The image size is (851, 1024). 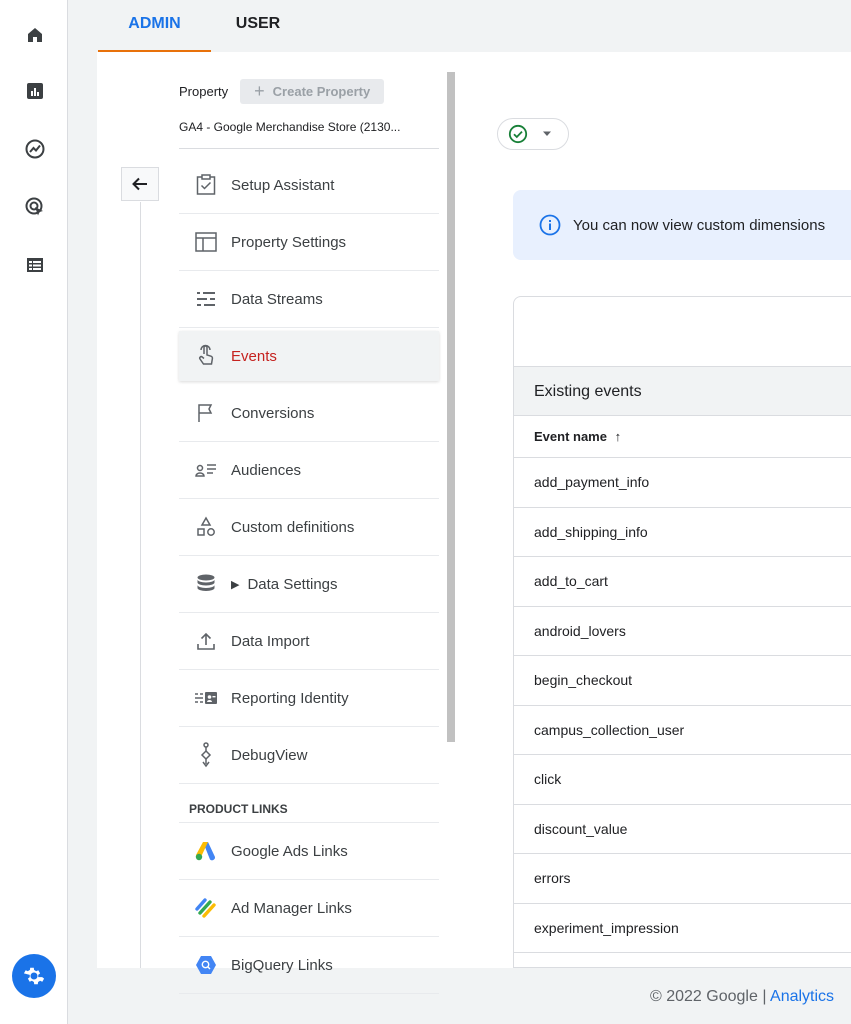 What do you see at coordinates (309, 803) in the screenshot?
I see `product-links-header: PRODUCT LINKS` at bounding box center [309, 803].